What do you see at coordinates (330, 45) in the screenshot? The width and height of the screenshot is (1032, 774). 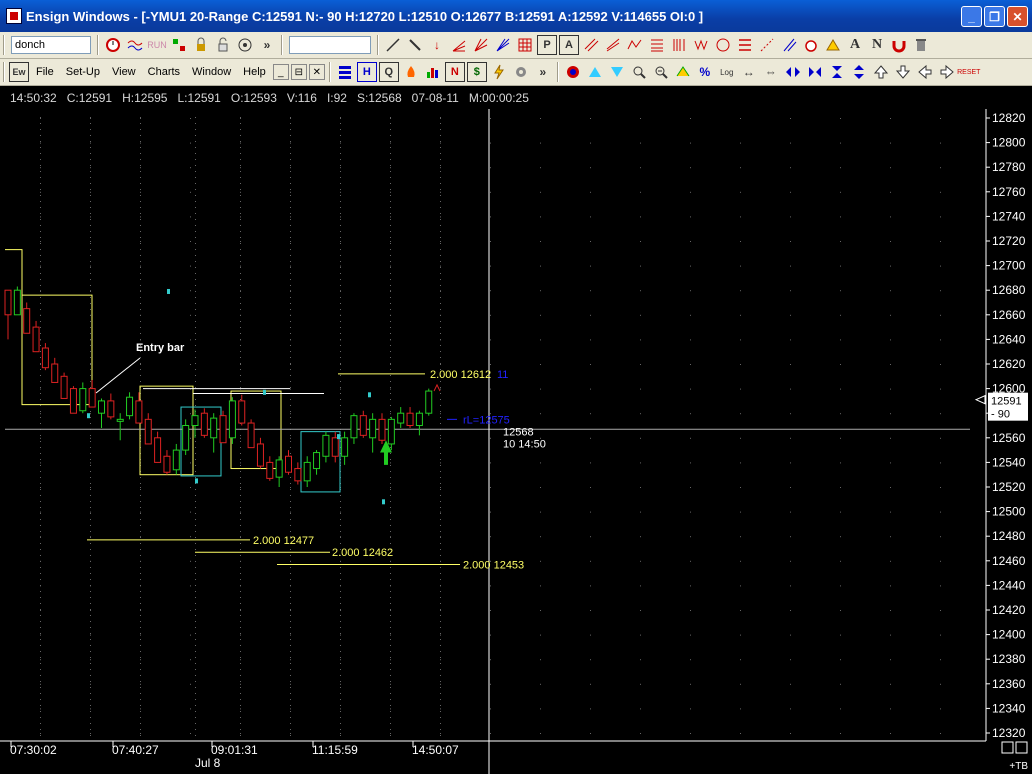 I see `property-combo` at bounding box center [330, 45].